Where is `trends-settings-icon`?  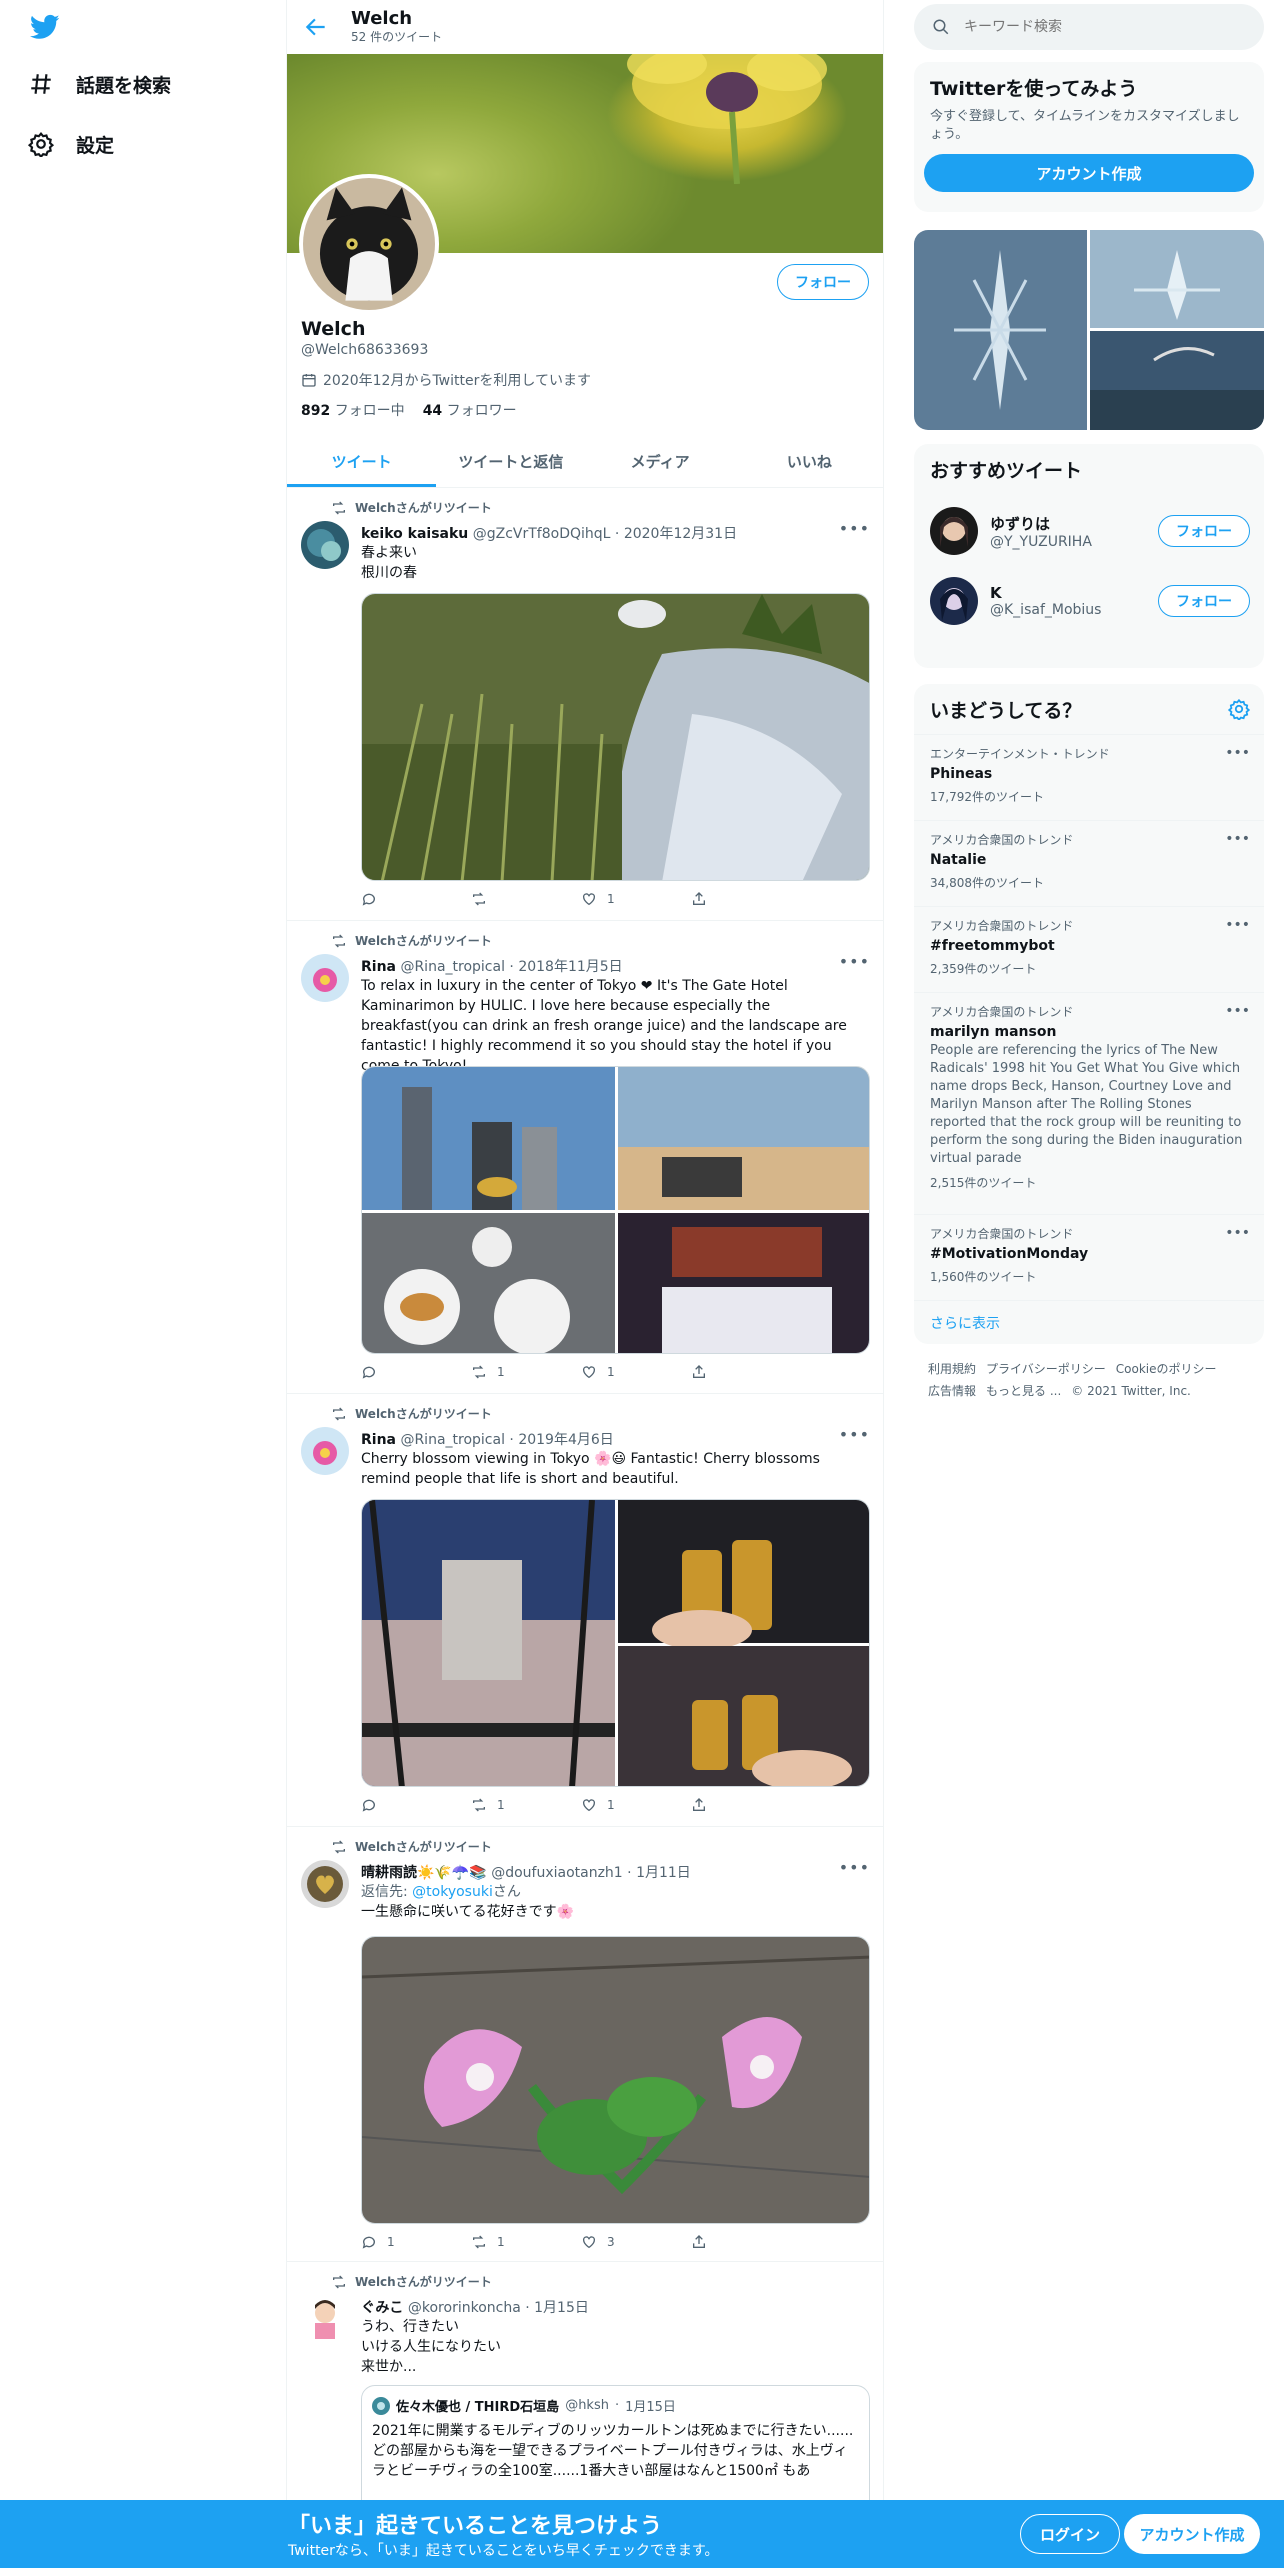 trends-settings-icon is located at coordinates (1239, 709).